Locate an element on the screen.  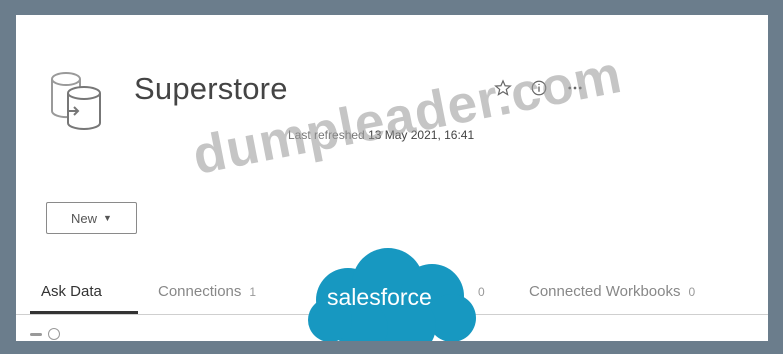
caret-down-icon: ▼ is located at coordinates (107, 218).